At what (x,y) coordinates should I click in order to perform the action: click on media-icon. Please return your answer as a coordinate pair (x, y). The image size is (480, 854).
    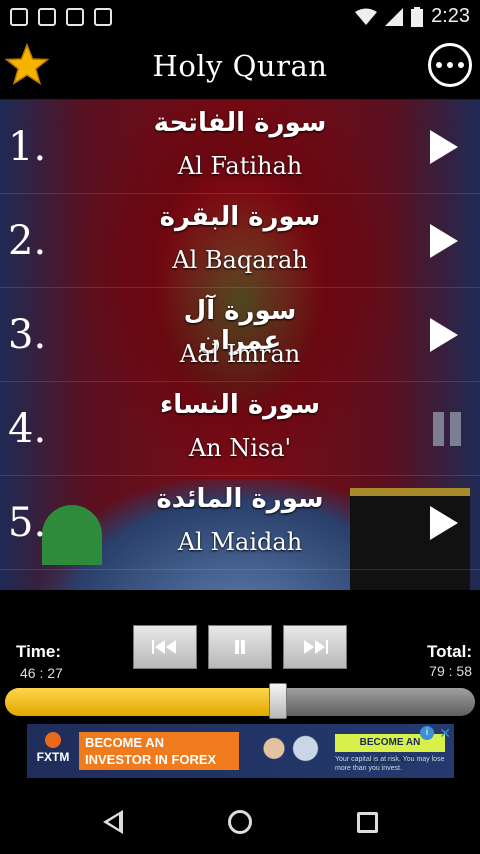
    Looking at the image, I should click on (103, 16).